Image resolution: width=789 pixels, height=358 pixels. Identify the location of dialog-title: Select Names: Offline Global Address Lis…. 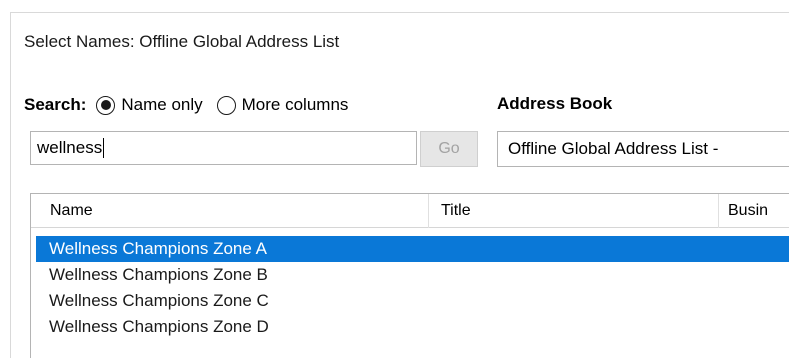
(182, 41).